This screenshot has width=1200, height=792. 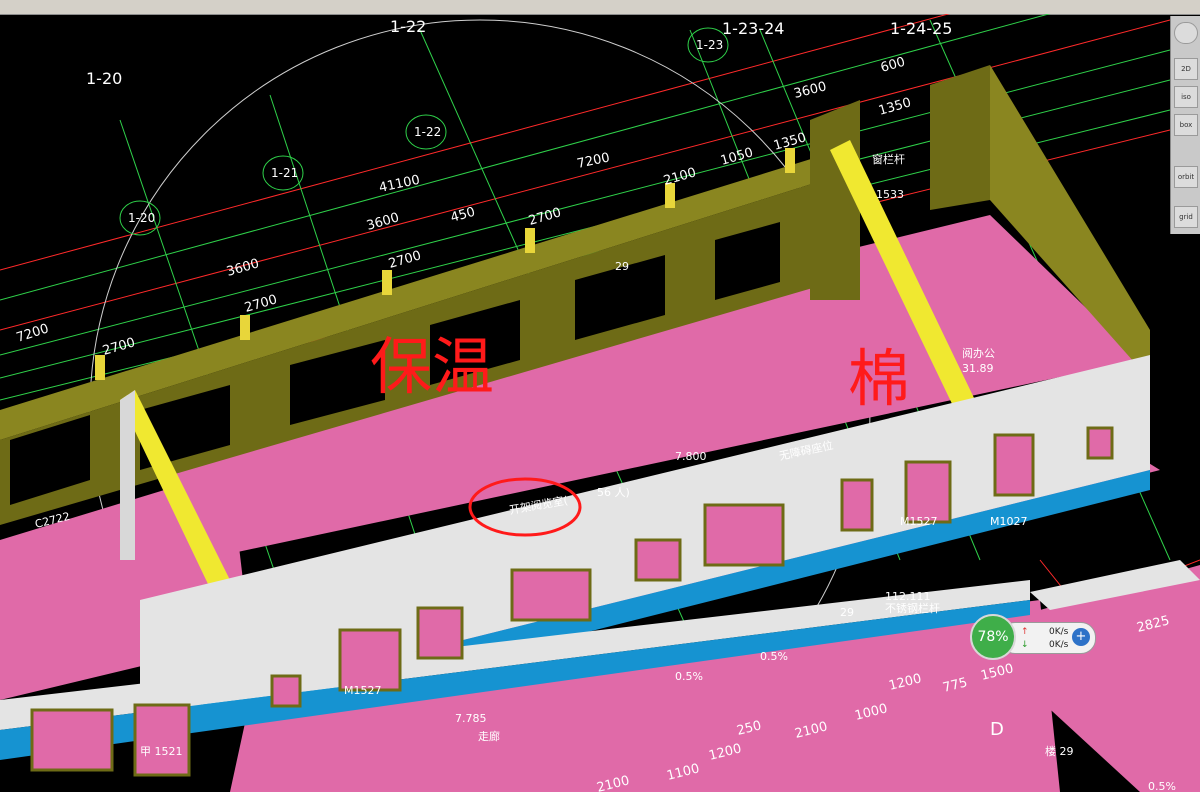 I want to click on memory-gauge: 78%, so click(x=993, y=637).